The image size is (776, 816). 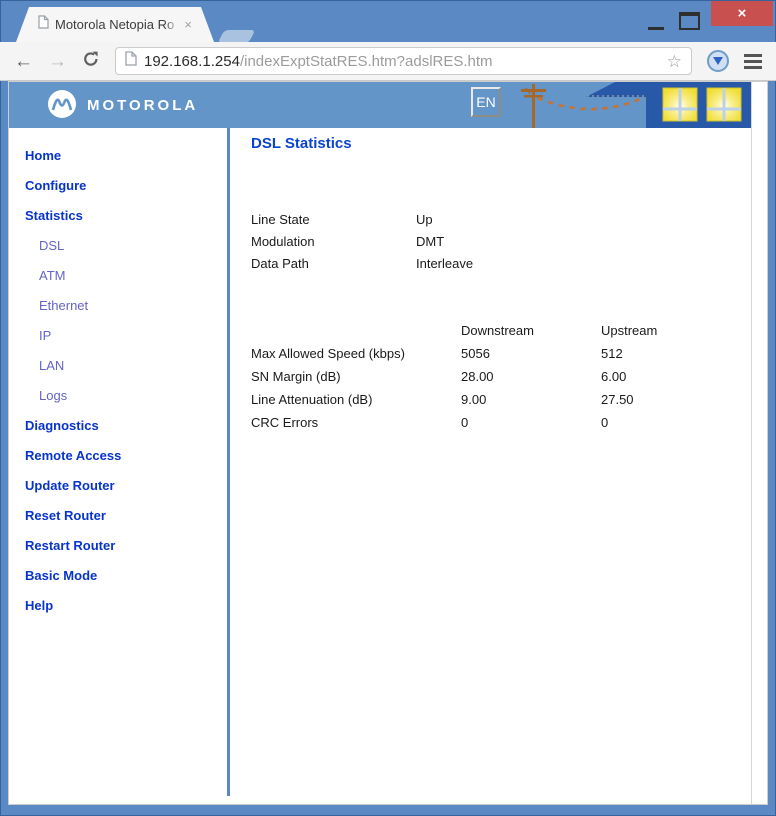 I want to click on upstream-value: 27.50, so click(x=617, y=399).